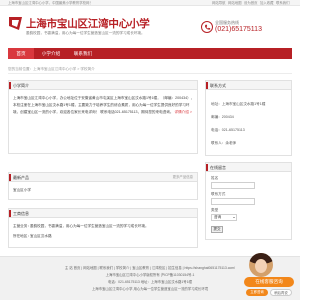 The width and height of the screenshot is (320, 300). I want to click on contact-address: 地址：上海市宝山区汶水路1号1幢, so click(238, 104).